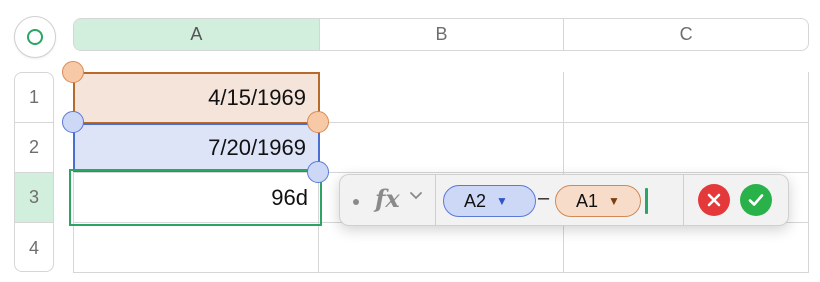  What do you see at coordinates (34, 247) in the screenshot?
I see `row-header-4: 4` at bounding box center [34, 247].